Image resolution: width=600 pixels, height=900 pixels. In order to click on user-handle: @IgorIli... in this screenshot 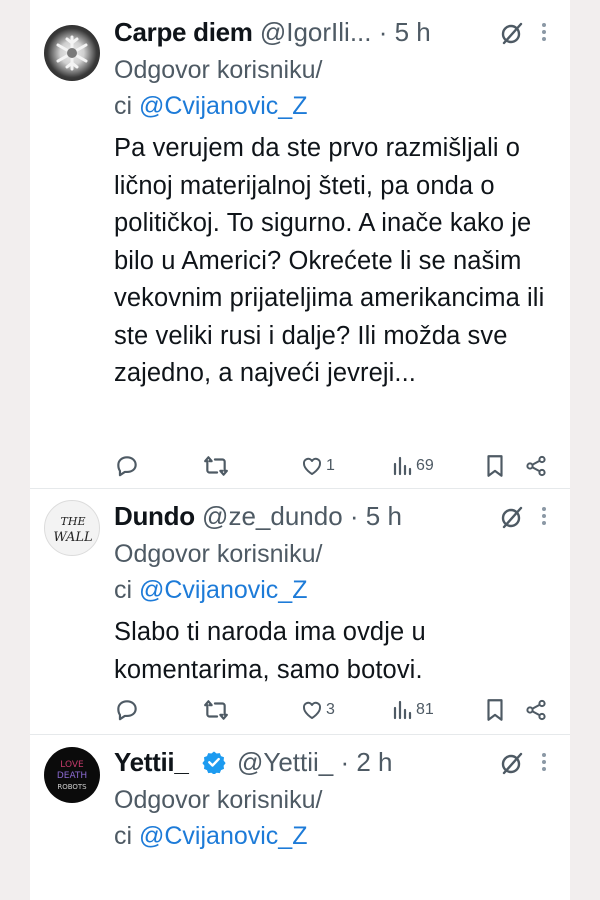, I will do `click(316, 32)`.